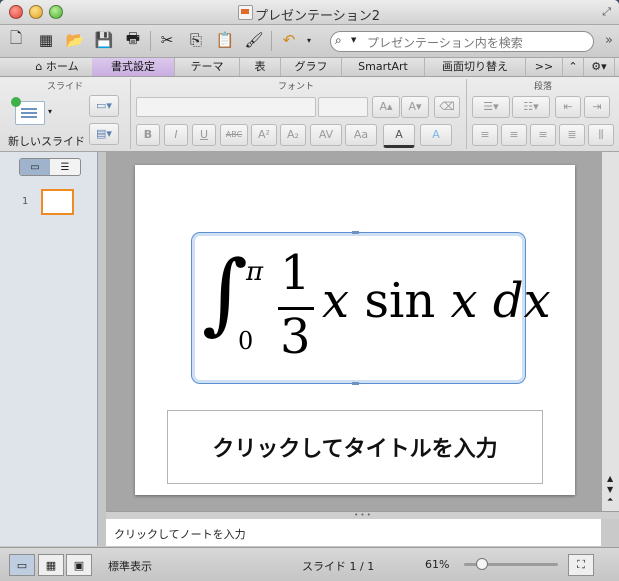 The height and width of the screenshot is (581, 619). What do you see at coordinates (485, 135) in the screenshot?
I see `align-left-icon: ≡` at bounding box center [485, 135].